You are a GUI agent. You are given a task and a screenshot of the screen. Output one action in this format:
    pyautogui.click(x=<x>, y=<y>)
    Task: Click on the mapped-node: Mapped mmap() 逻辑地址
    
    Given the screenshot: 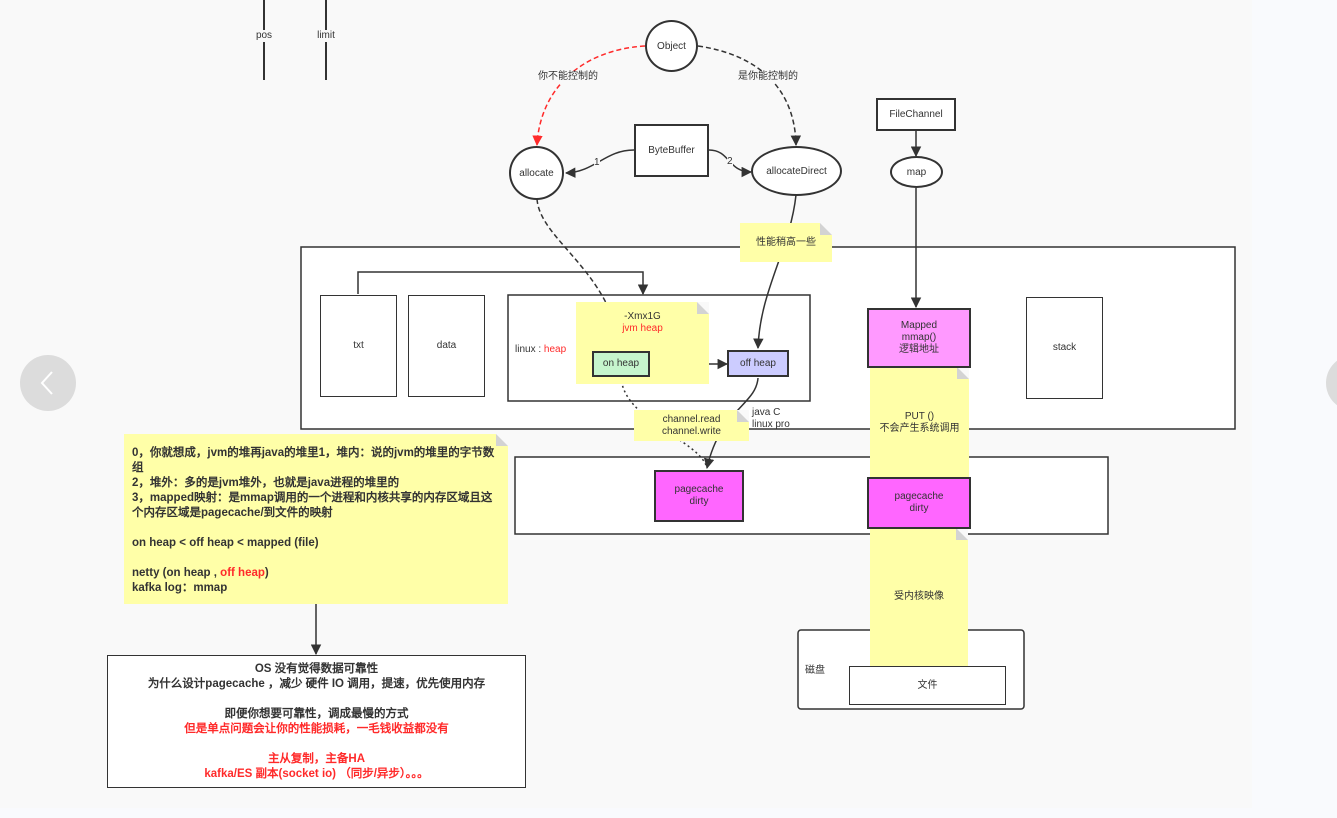 What is the action you would take?
    pyautogui.click(x=919, y=338)
    